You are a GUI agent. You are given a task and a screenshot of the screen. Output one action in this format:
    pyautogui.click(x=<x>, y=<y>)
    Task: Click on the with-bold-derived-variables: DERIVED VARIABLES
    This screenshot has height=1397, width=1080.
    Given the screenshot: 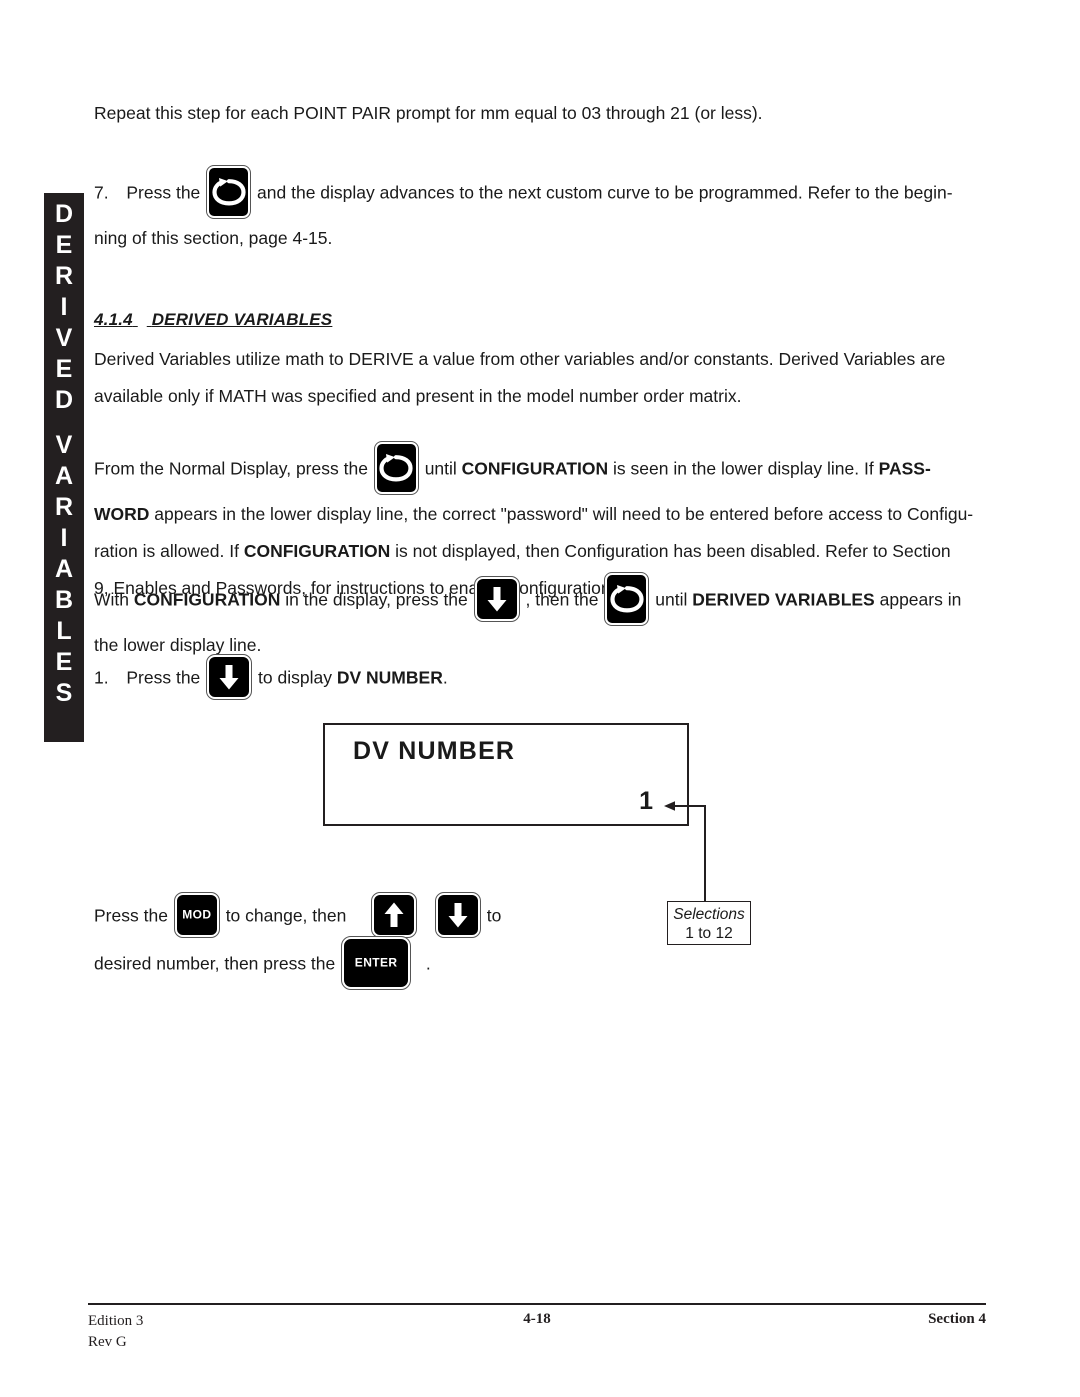 What is the action you would take?
    pyautogui.click(x=783, y=599)
    